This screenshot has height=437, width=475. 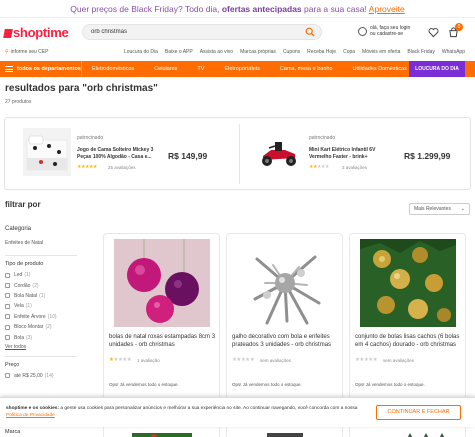 What do you see at coordinates (310, 32) in the screenshot?
I see `search-icon` at bounding box center [310, 32].